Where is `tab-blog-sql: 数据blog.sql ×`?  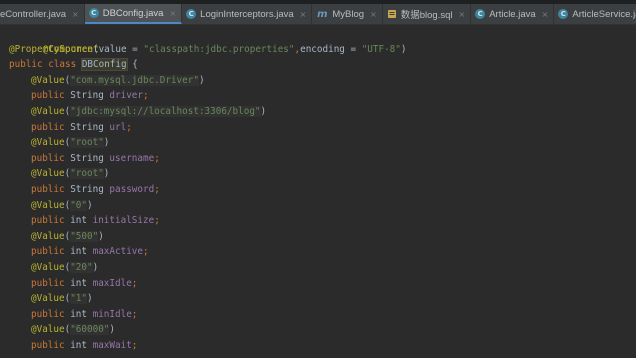 tab-blog-sql: 数据blog.sql × is located at coordinates (427, 14).